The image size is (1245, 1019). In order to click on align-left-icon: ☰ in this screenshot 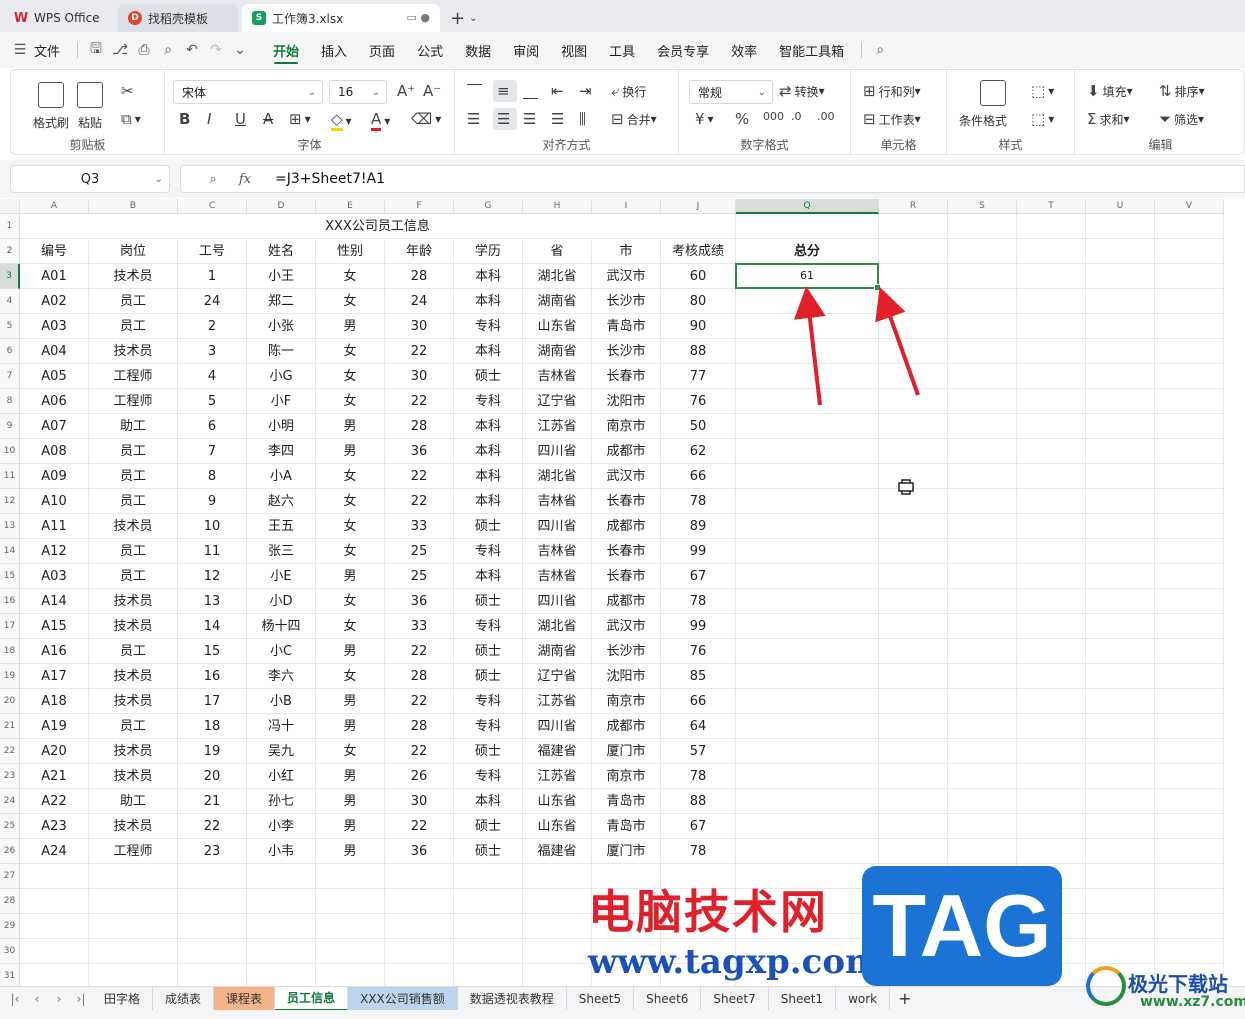, I will do `click(475, 119)`.